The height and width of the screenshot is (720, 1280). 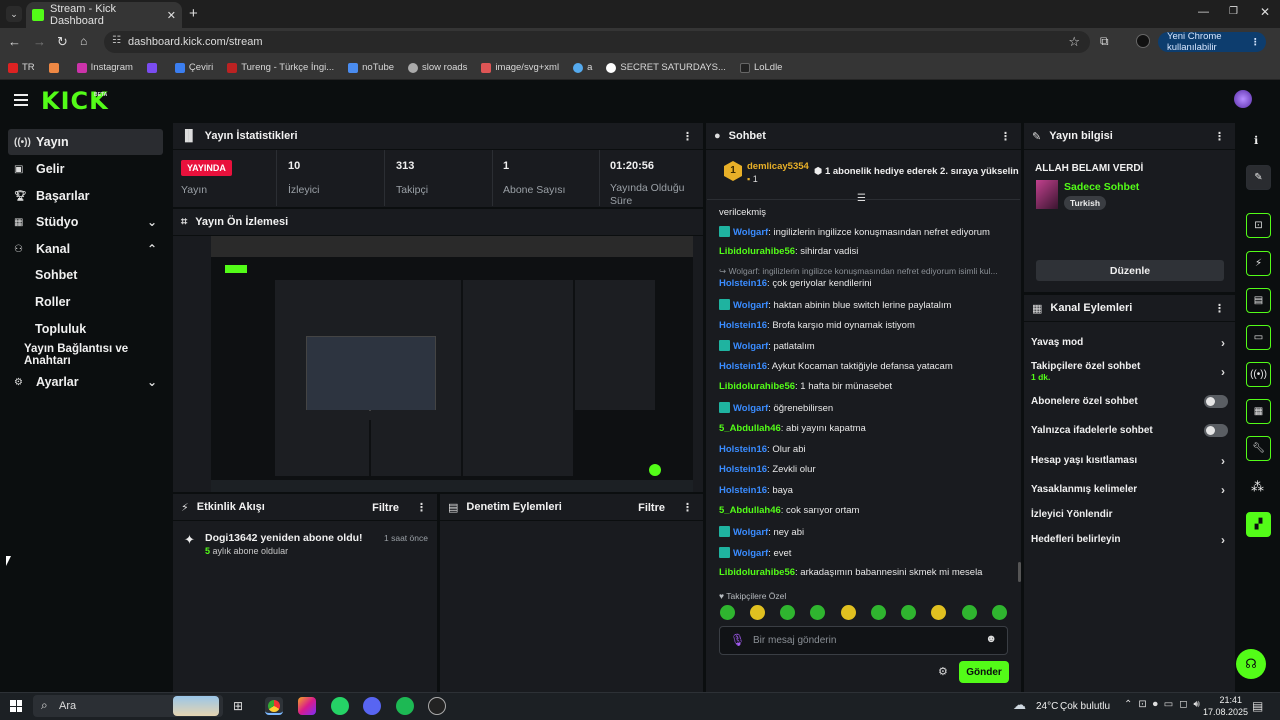 I want to click on widget-button-6: ▦, so click(x=1258, y=411).